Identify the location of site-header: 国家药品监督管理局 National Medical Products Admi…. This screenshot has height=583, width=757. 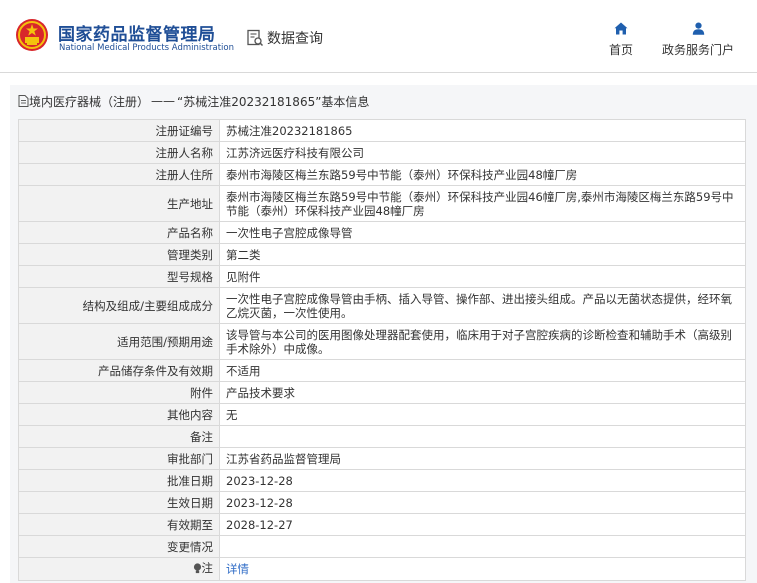
(378, 36).